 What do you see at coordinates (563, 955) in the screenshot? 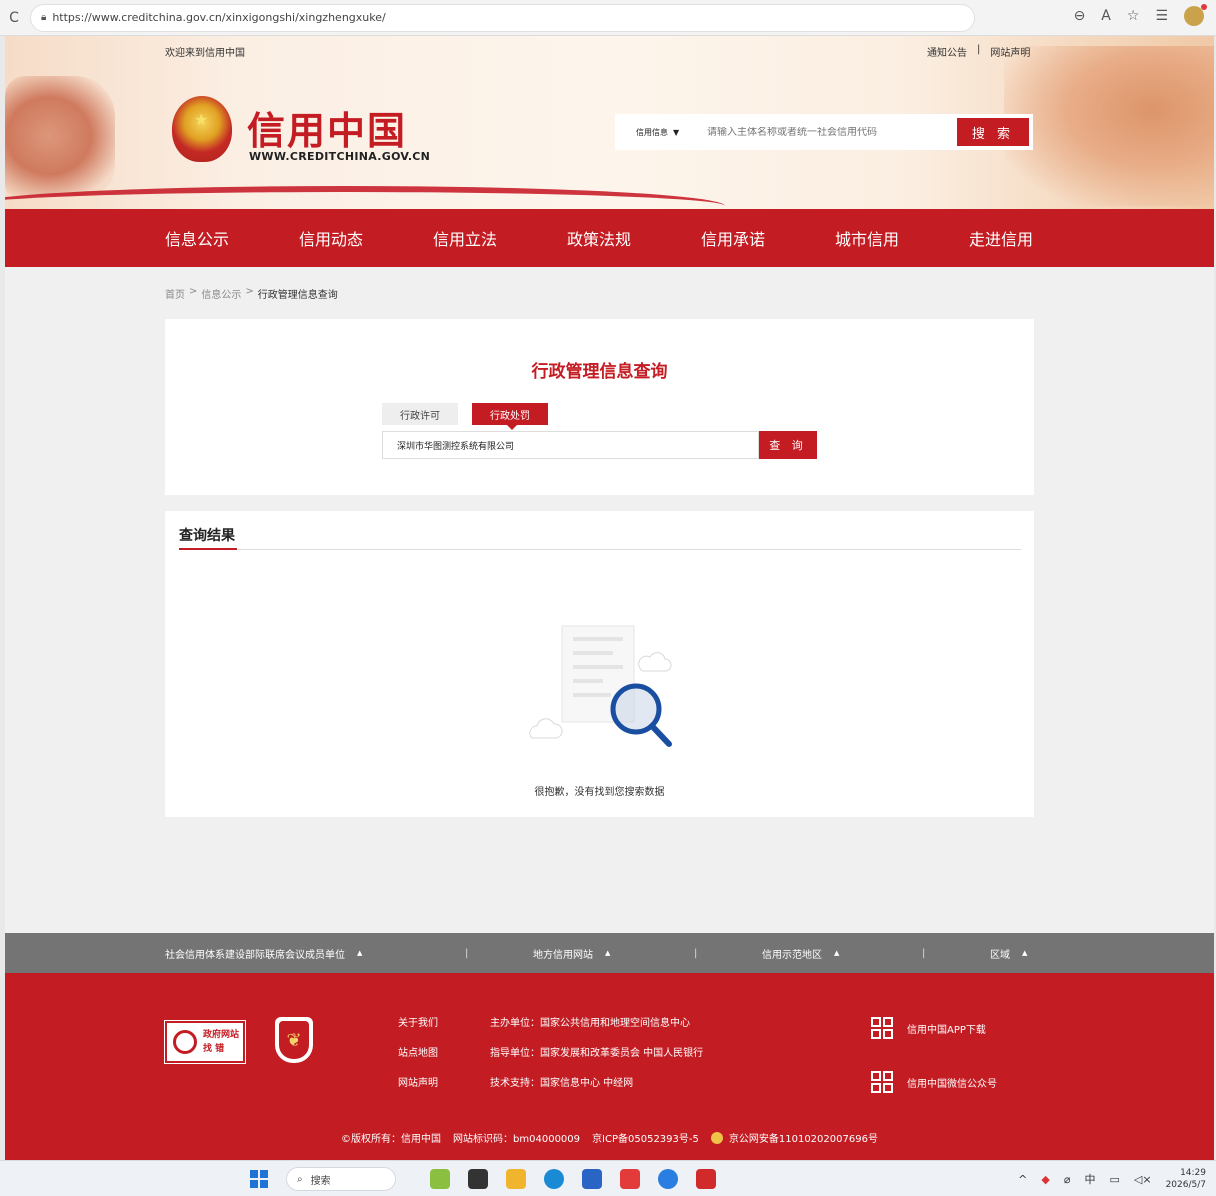
I see `footer-group-label: 地方信用网站` at bounding box center [563, 955].